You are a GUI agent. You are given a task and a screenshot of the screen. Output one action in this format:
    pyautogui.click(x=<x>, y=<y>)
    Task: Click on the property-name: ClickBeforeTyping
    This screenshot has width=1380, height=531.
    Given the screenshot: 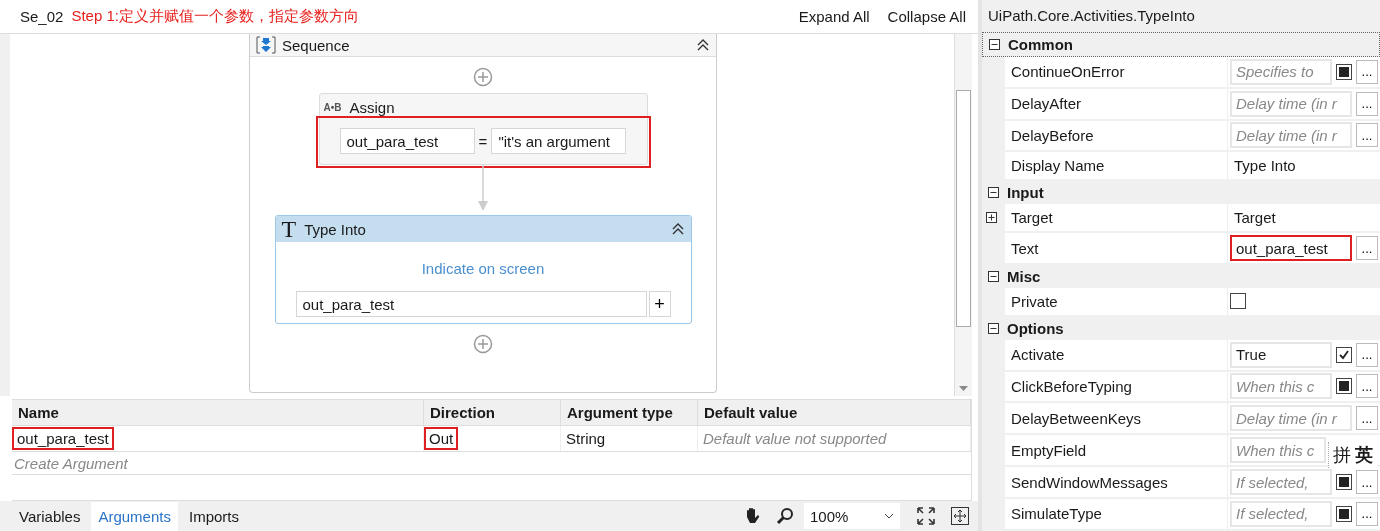 What is the action you would take?
    pyautogui.click(x=1071, y=386)
    